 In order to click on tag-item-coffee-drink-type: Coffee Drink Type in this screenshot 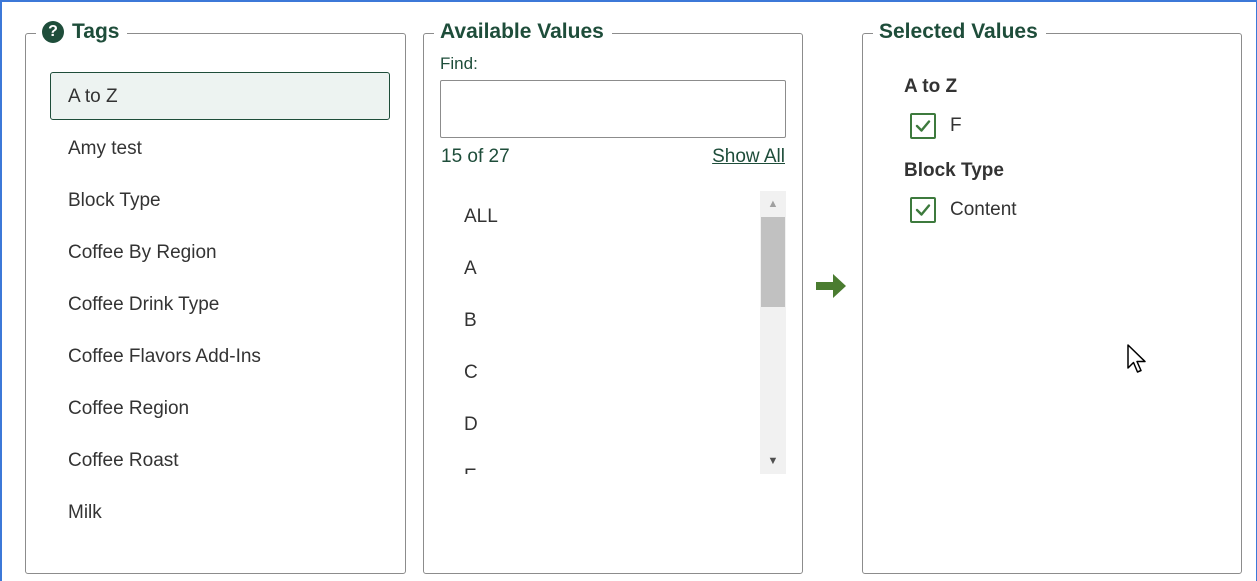, I will do `click(220, 304)`.